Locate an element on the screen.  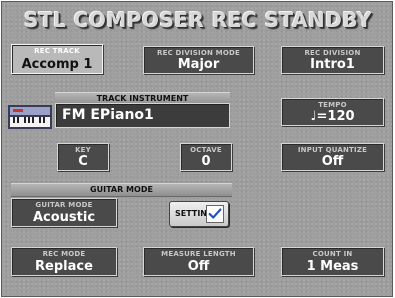
key-label: KEY is located at coordinates (83, 150).